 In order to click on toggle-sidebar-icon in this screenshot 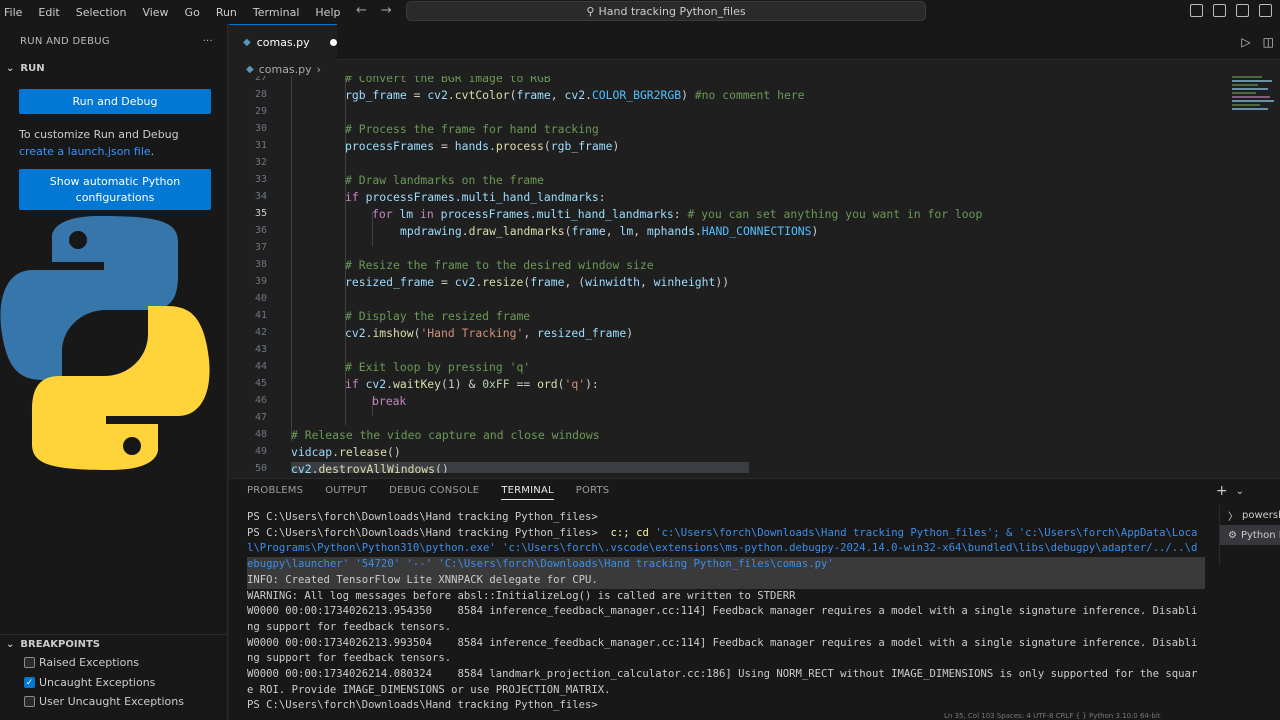, I will do `click(1219, 10)`.